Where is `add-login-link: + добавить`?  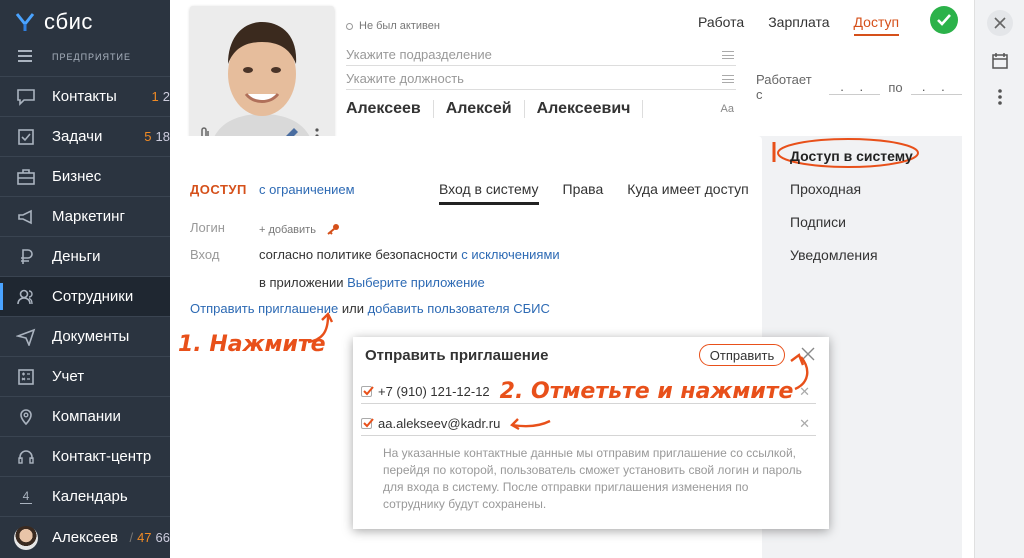 add-login-link: + добавить is located at coordinates (287, 230).